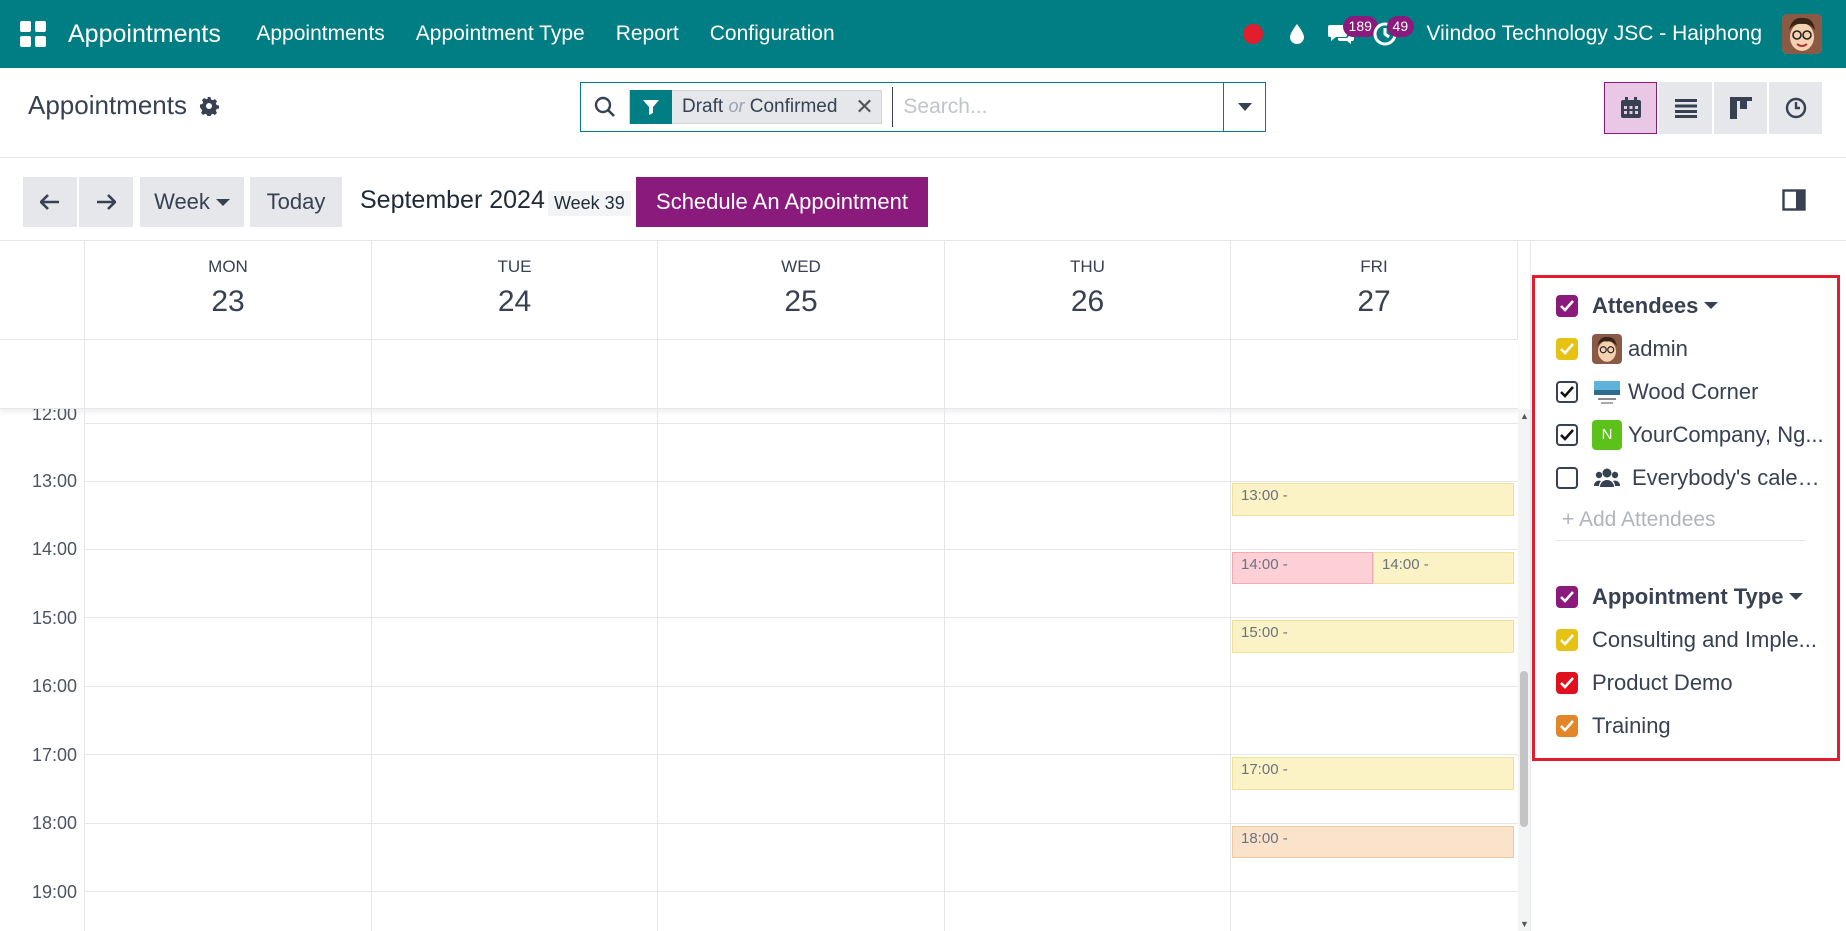 The height and width of the screenshot is (931, 1846). What do you see at coordinates (703, 106) in the screenshot?
I see `facet-value-draft: Draft` at bounding box center [703, 106].